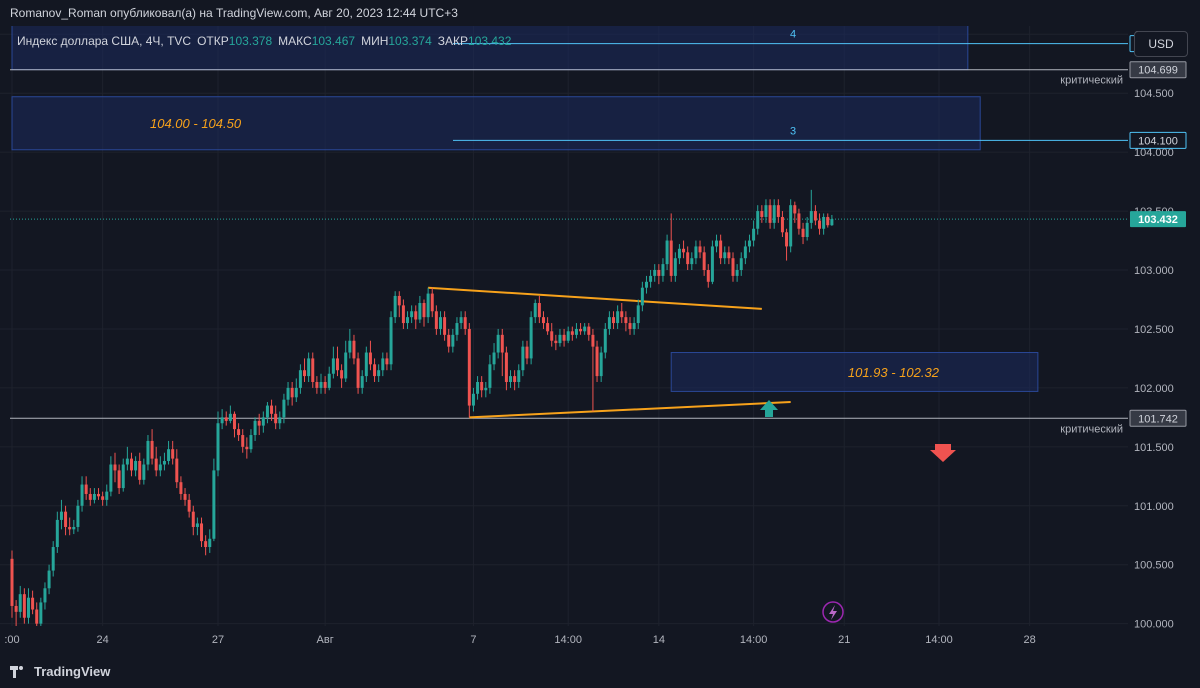 The width and height of the screenshot is (1200, 688). Describe the element at coordinates (60, 671) in the screenshot. I see `tradingview-logo: TradingView` at that location.